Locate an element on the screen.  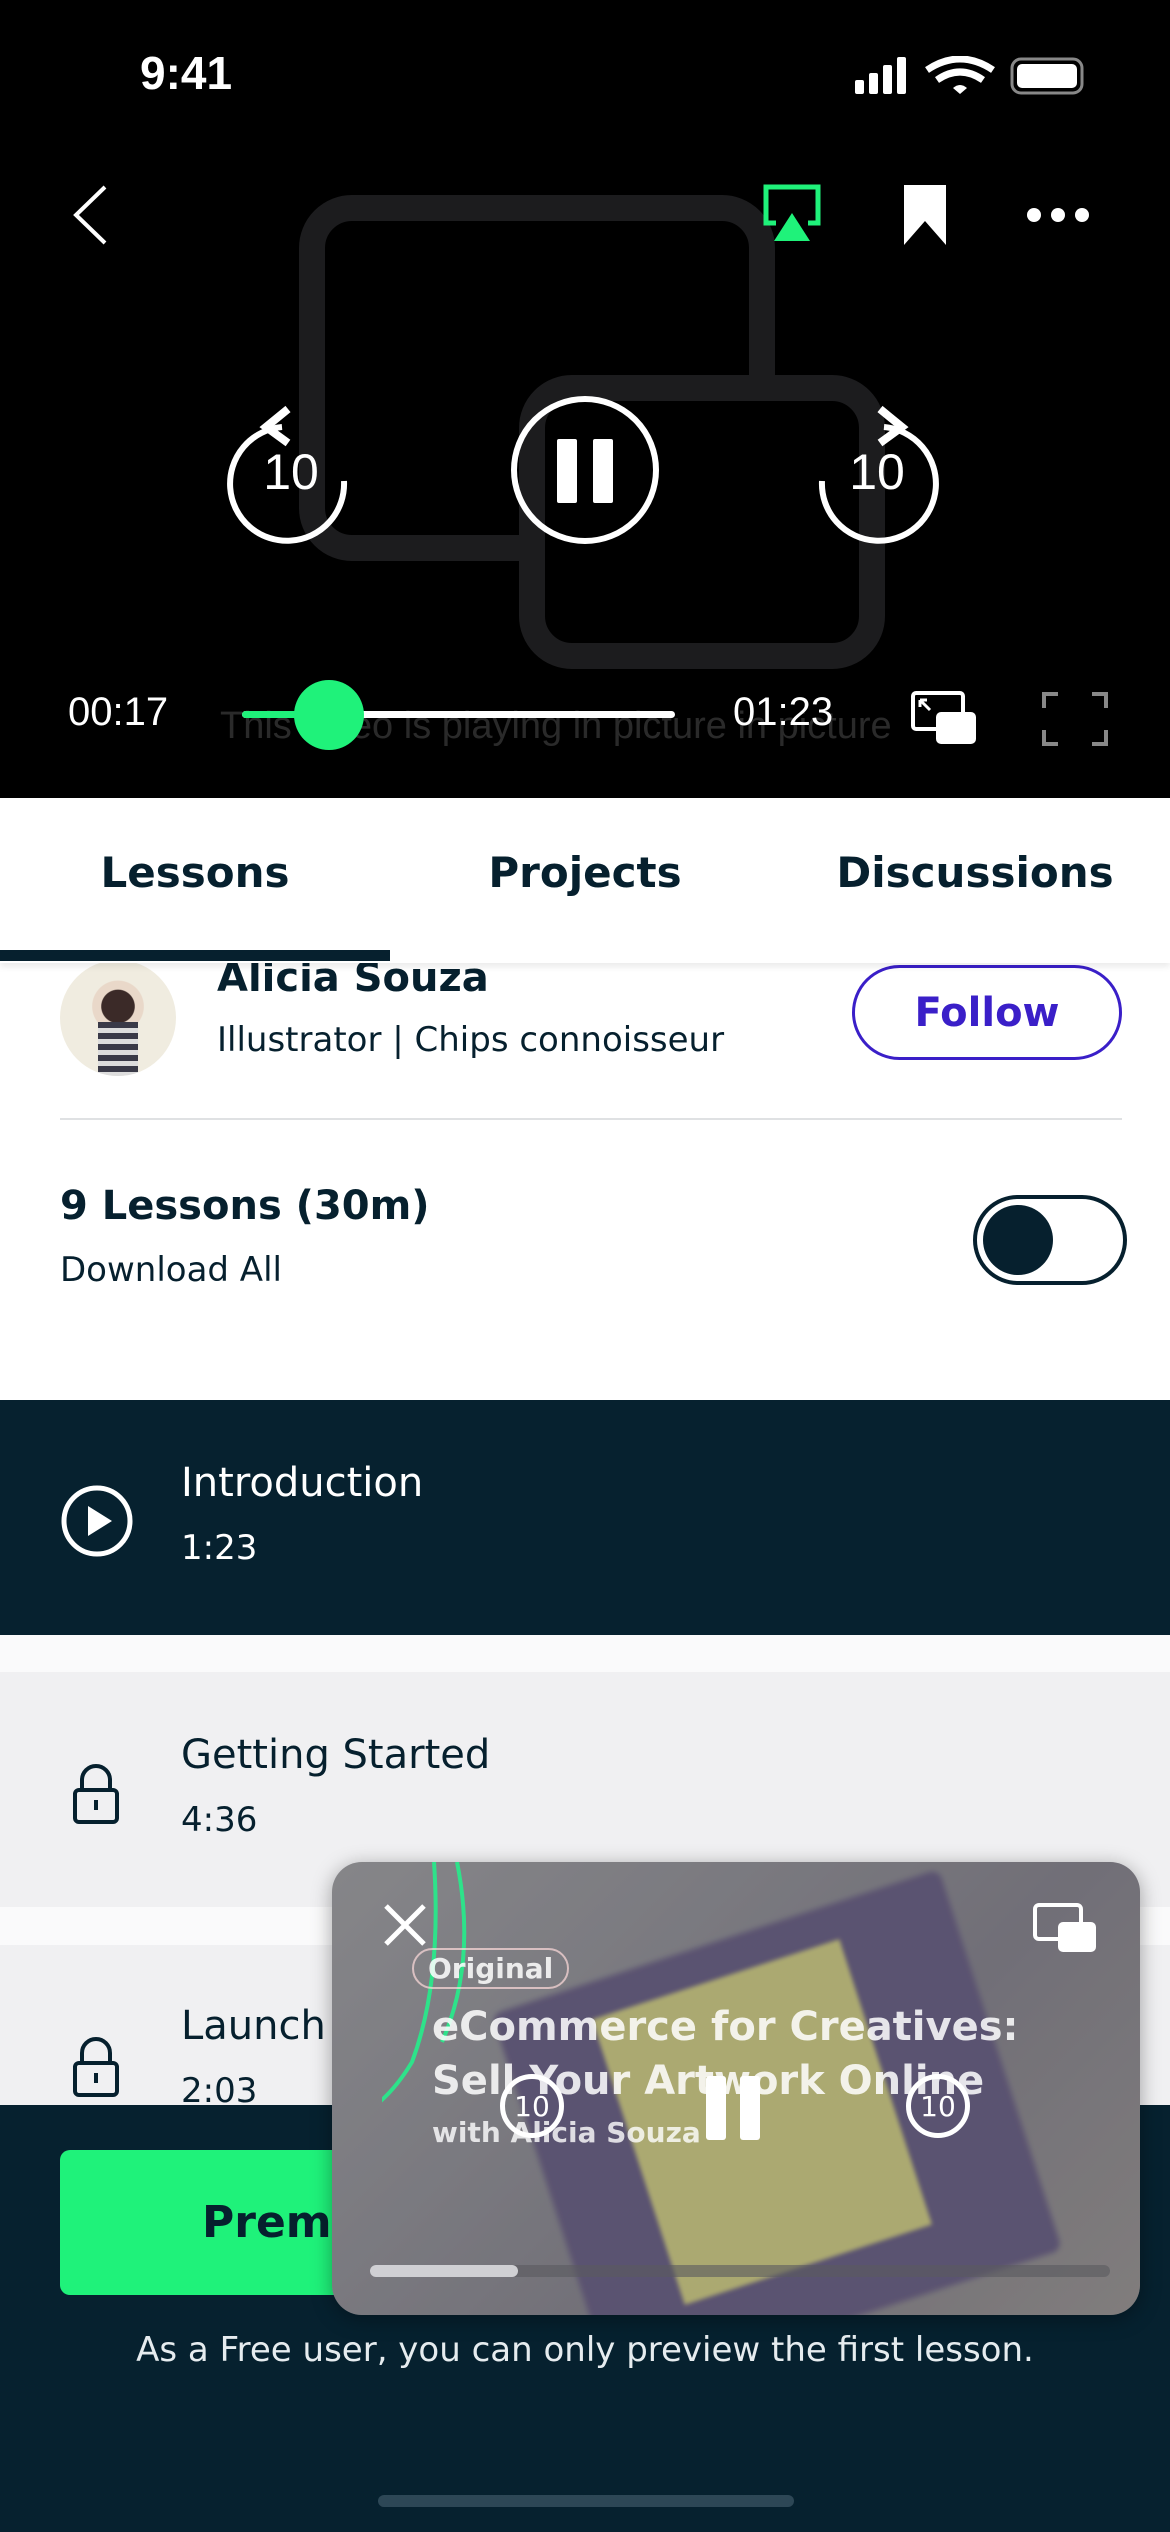
pip-skip-back-button: 10 is located at coordinates (532, 2106).